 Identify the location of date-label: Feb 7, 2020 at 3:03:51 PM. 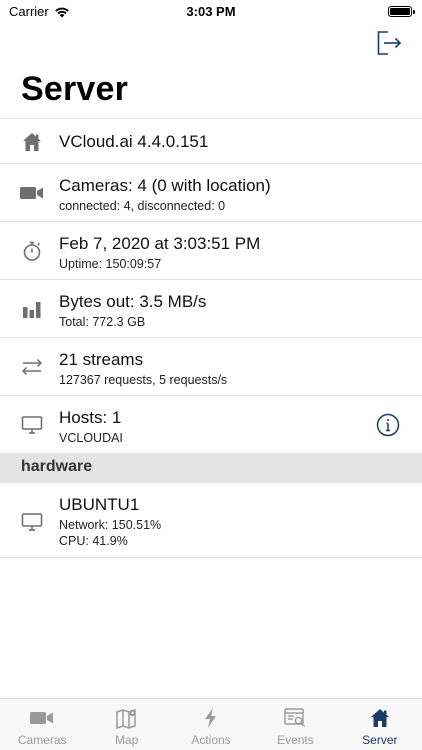
(160, 243).